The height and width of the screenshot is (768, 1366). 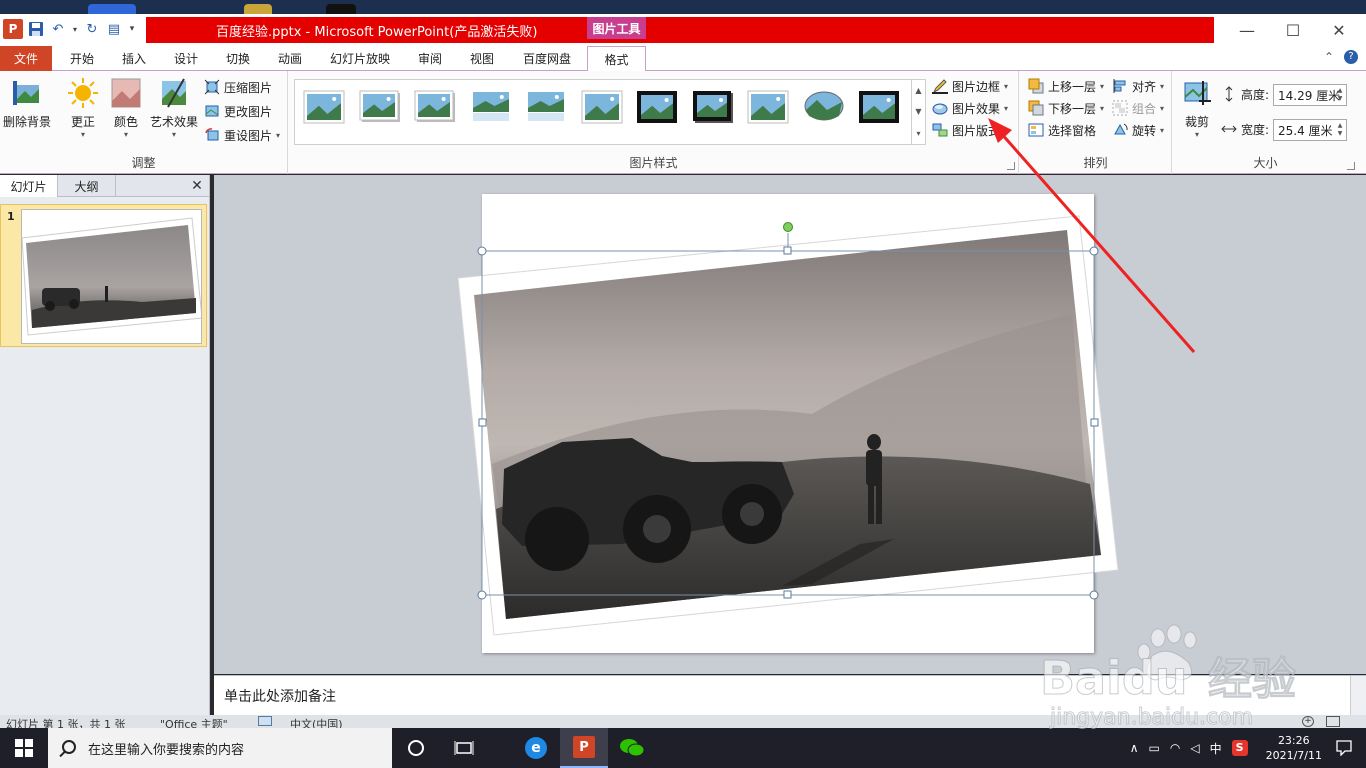 I want to click on taskbar-search-box: 在这里输入你要搜索的内容, so click(x=220, y=748).